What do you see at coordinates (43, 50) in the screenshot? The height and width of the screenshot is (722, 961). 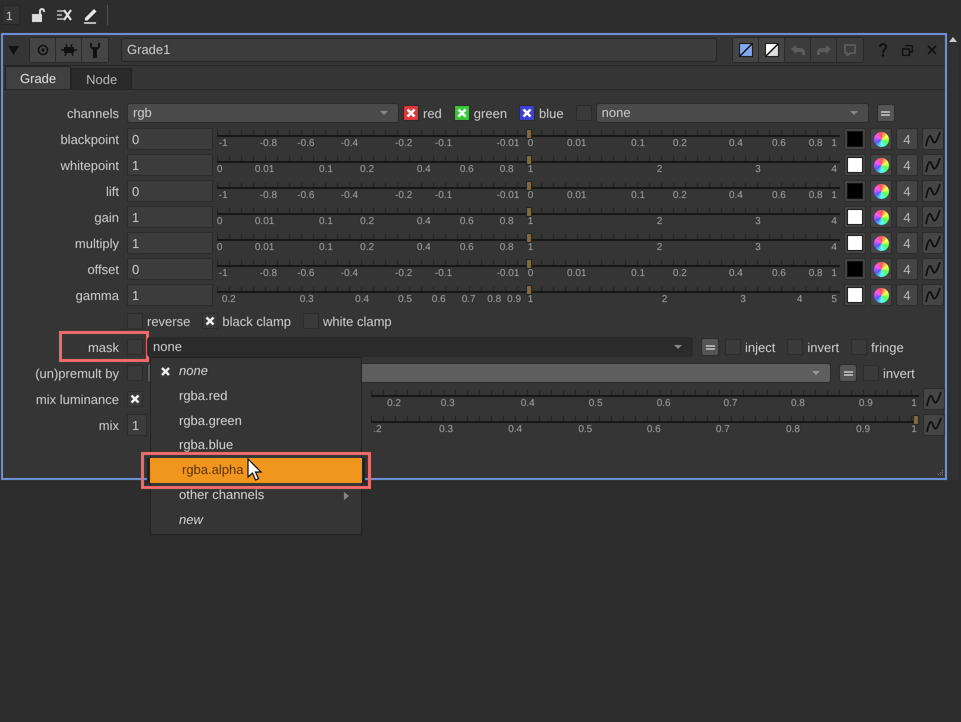 I see `circle-dot-button` at bounding box center [43, 50].